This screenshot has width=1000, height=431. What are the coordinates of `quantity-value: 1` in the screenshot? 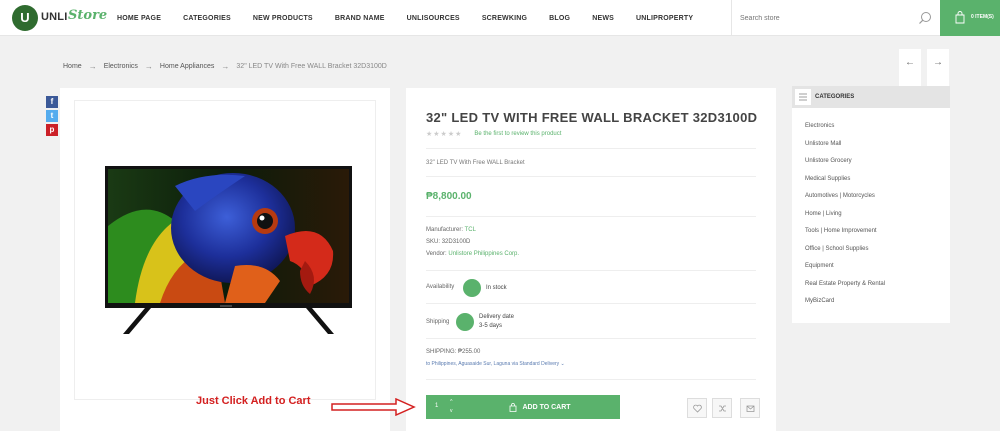 It's located at (436, 406).